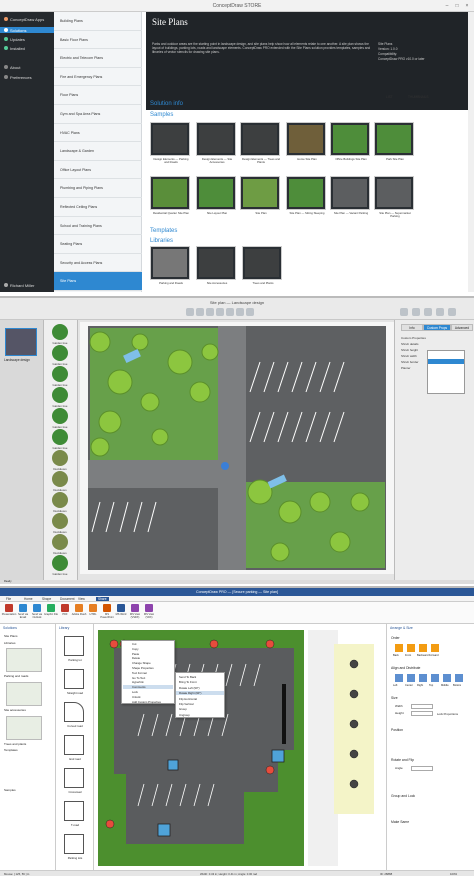 This screenshot has width=474, height=876. What do you see at coordinates (27, 30) in the screenshot?
I see `nav-solutions: Solutions` at bounding box center [27, 30].